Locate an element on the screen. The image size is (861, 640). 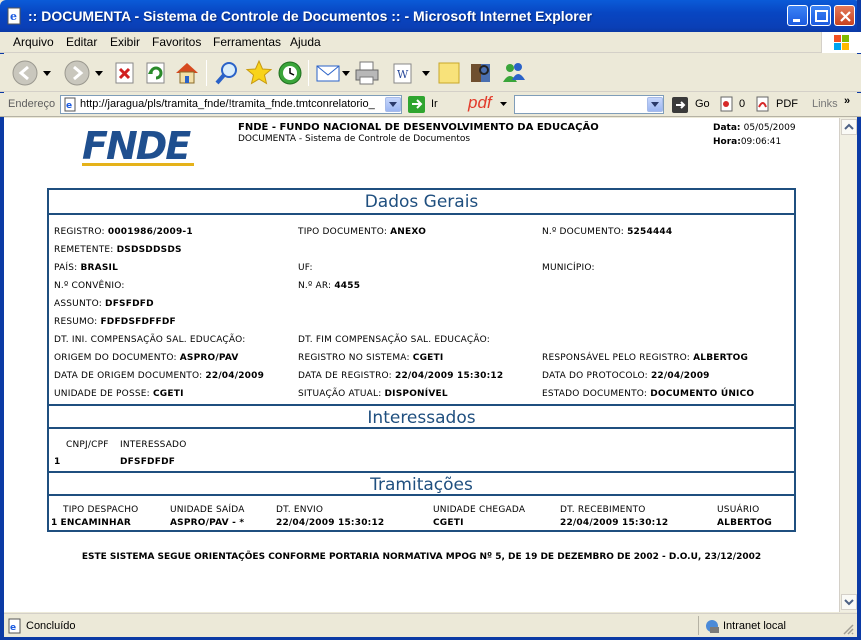
field-registro: REGISTRO: 0001986/2009-1 is located at coordinates (123, 232).